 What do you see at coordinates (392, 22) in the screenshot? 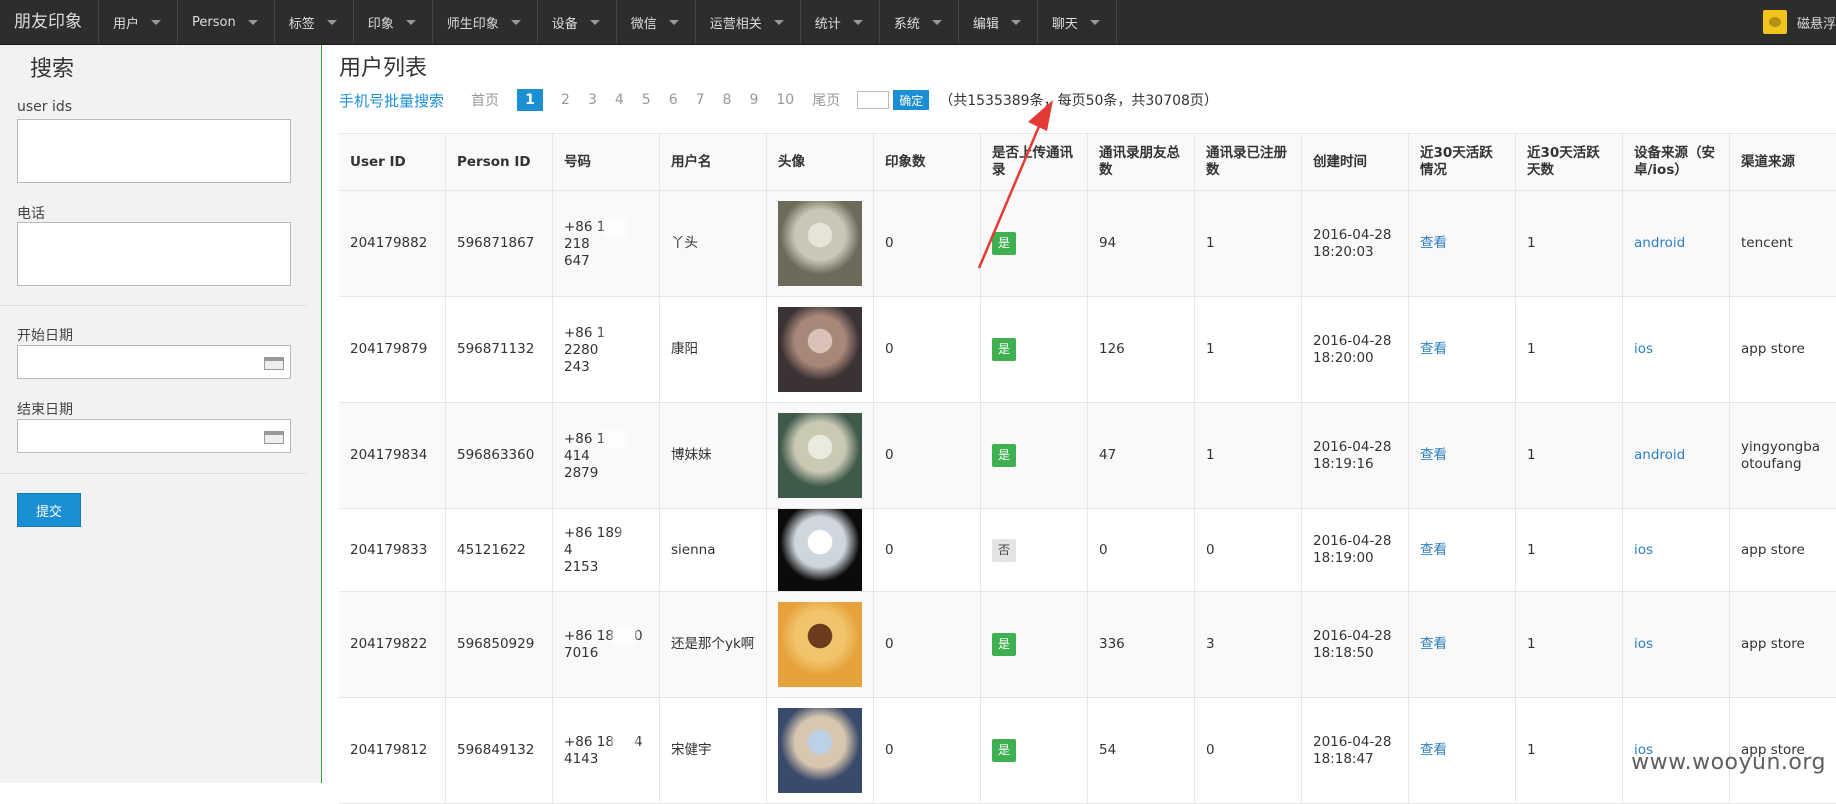
I see `menu-item-impressions: 印象` at bounding box center [392, 22].